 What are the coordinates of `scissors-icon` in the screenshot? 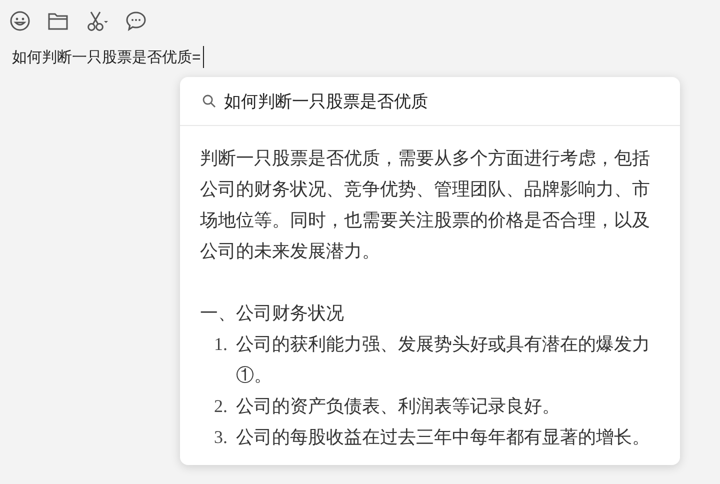 It's located at (97, 21).